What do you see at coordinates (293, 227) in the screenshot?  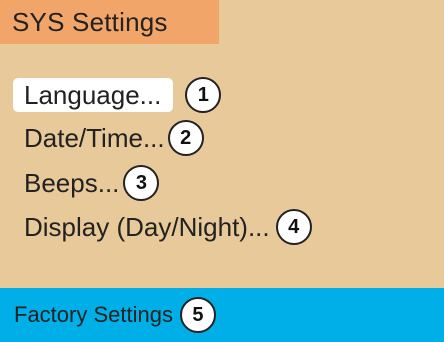 I see `callout-marker-4: 4` at bounding box center [293, 227].